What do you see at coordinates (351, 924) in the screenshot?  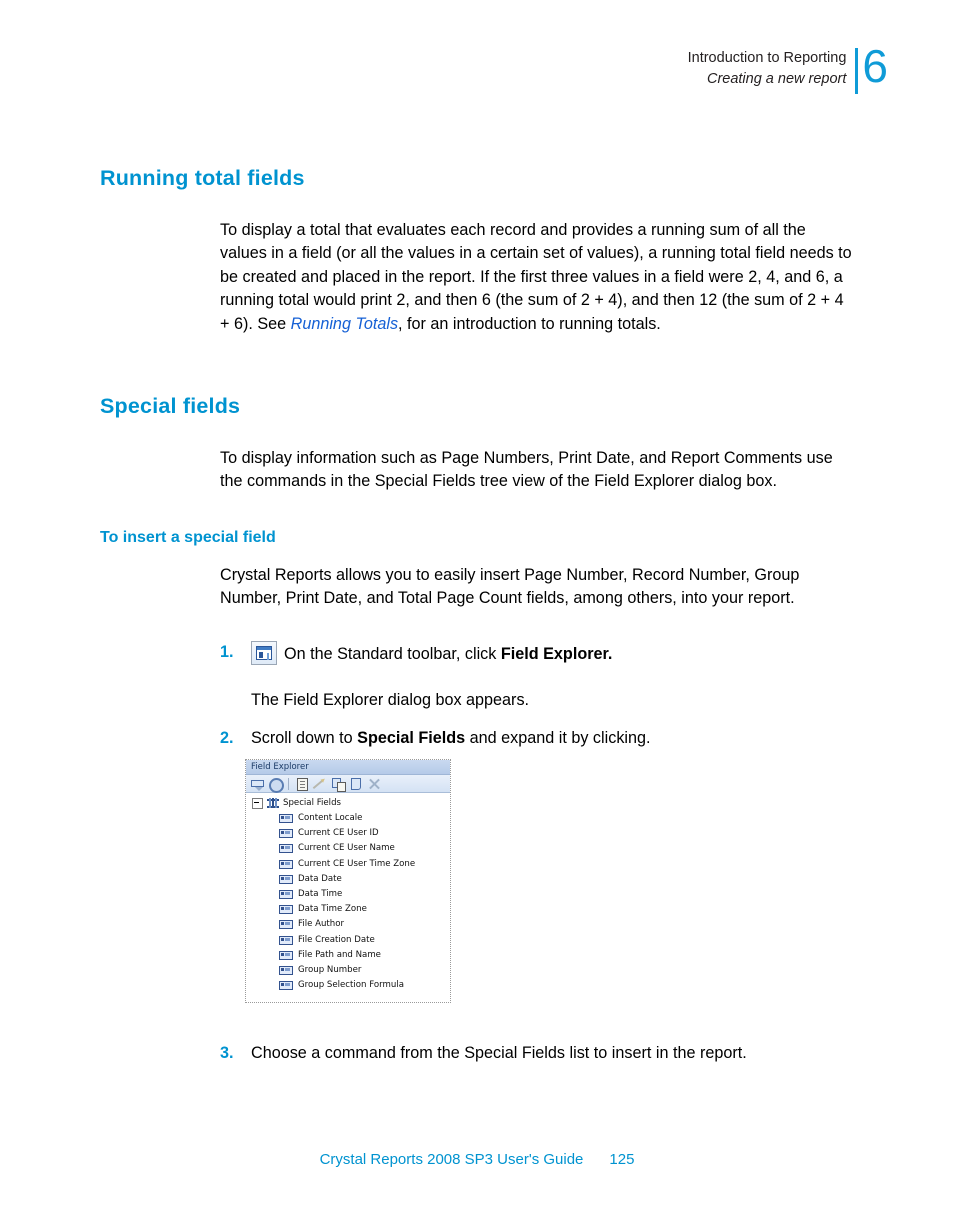 I see `tree-item: File Author` at bounding box center [351, 924].